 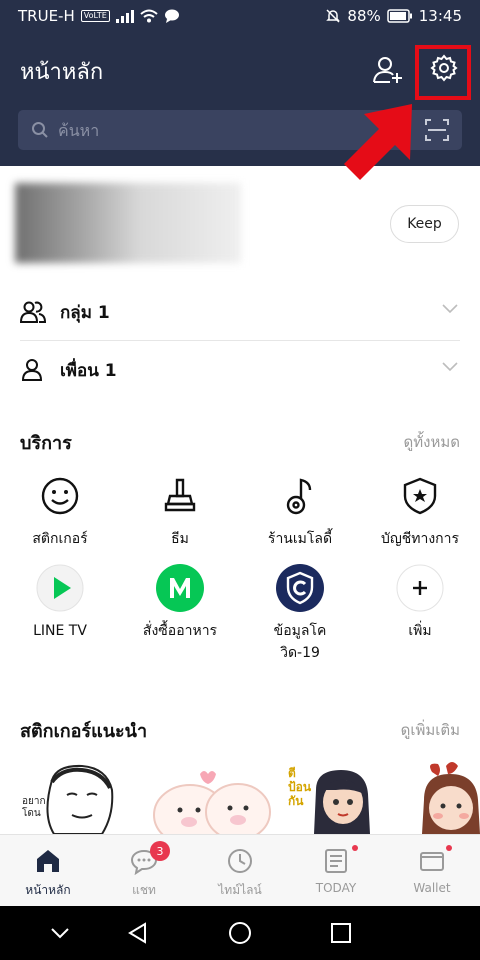 What do you see at coordinates (300, 614) in the screenshot?
I see `service-covid-info: ข้อมูลโควิด-19` at bounding box center [300, 614].